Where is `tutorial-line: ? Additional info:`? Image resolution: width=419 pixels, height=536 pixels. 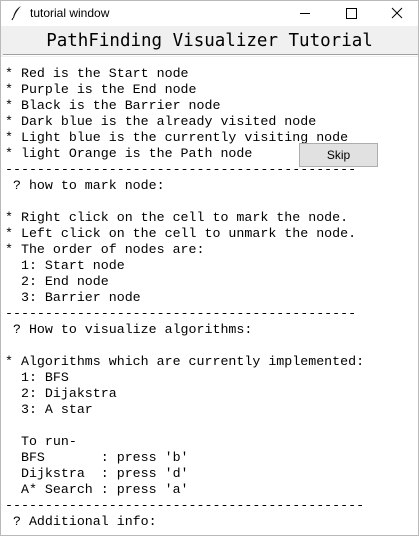
tutorial-line: ? Additional info: is located at coordinates (81, 521).